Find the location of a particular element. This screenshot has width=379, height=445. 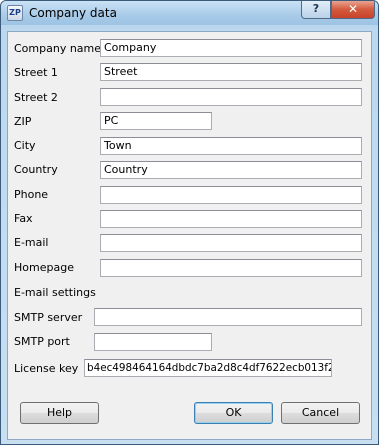

title-bar: ZP Company data ? ✕ is located at coordinates (189, 13).